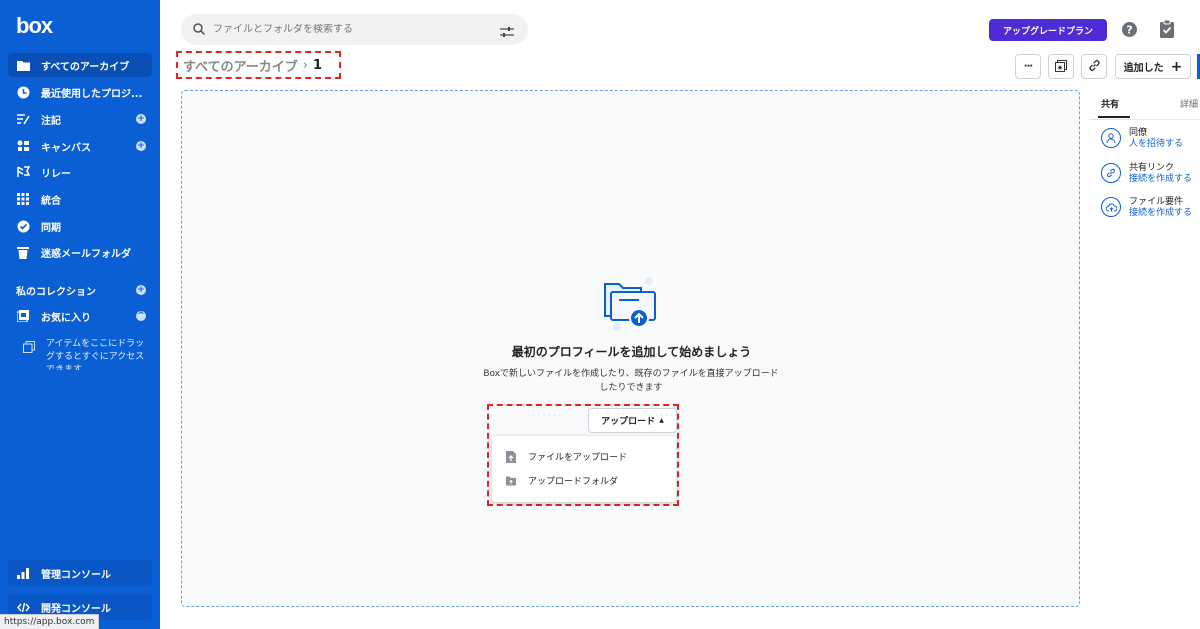 Image resolution: width=1200 pixels, height=629 pixels. I want to click on box-logo: box, so click(34, 26).